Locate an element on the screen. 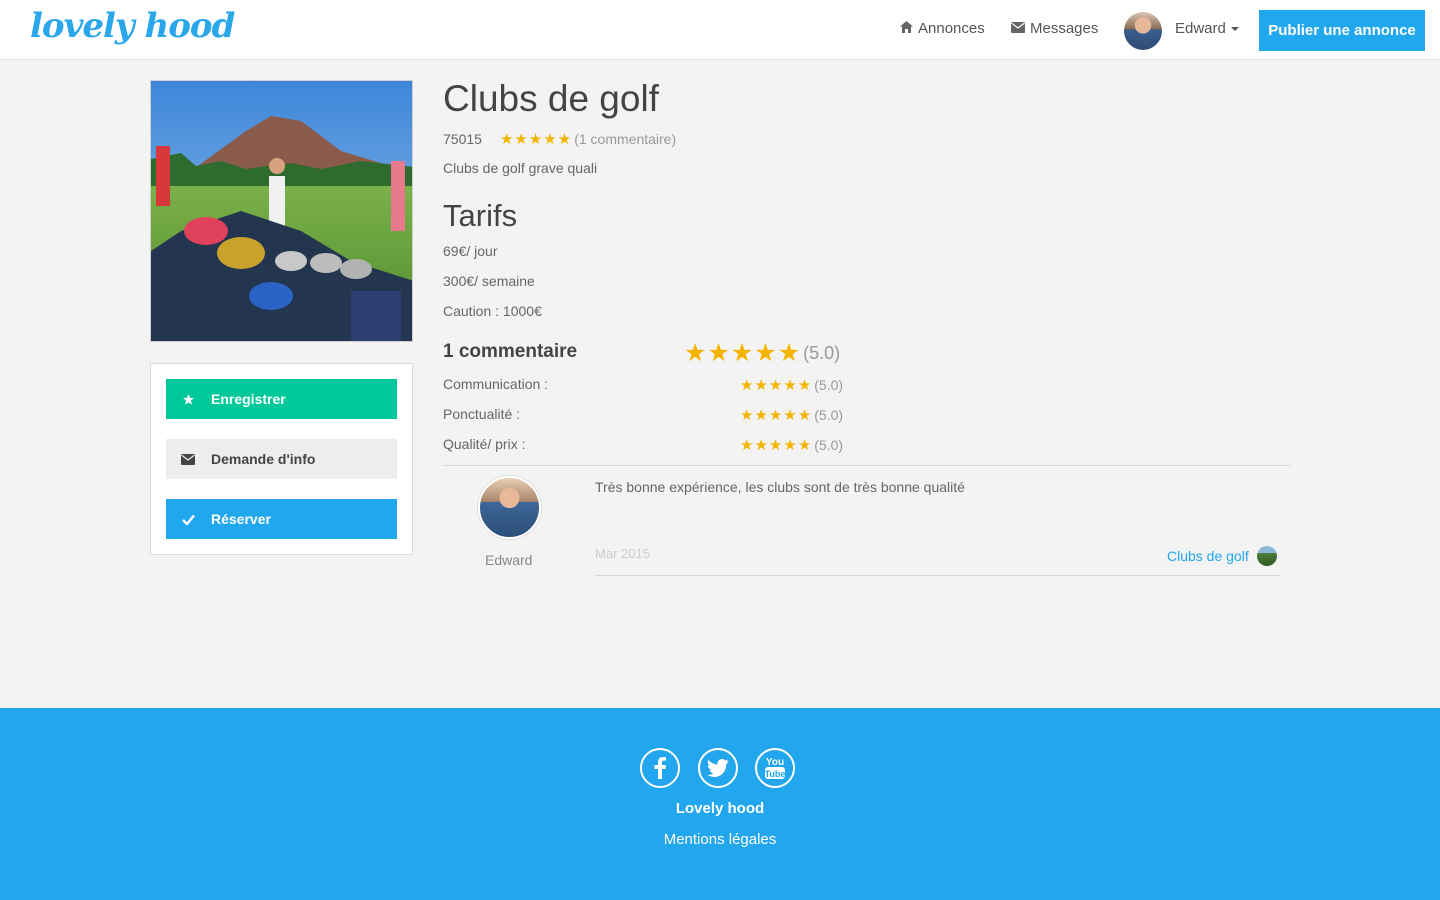  book-label: Réserver is located at coordinates (241, 519).